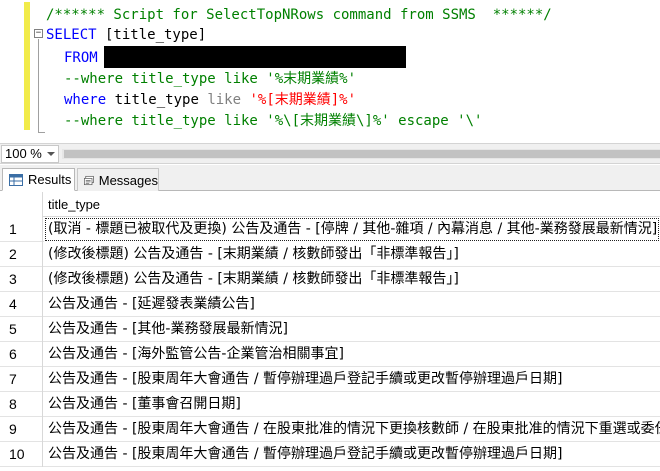 This screenshot has height=471, width=660. Describe the element at coordinates (21, 354) in the screenshot. I see `row-number: 6` at that location.